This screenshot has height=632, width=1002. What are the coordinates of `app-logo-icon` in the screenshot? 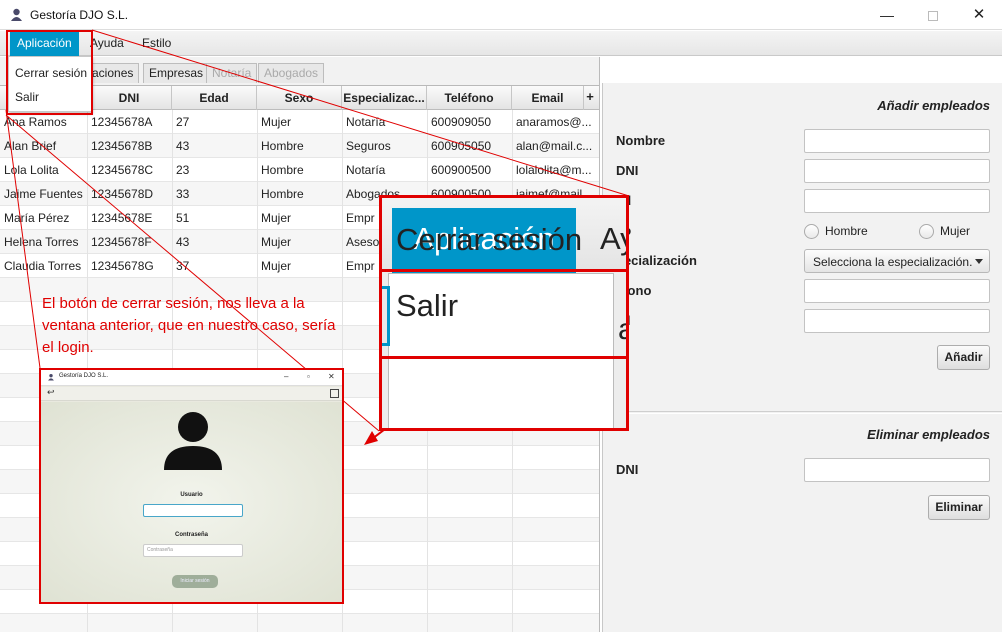 It's located at (51, 377).